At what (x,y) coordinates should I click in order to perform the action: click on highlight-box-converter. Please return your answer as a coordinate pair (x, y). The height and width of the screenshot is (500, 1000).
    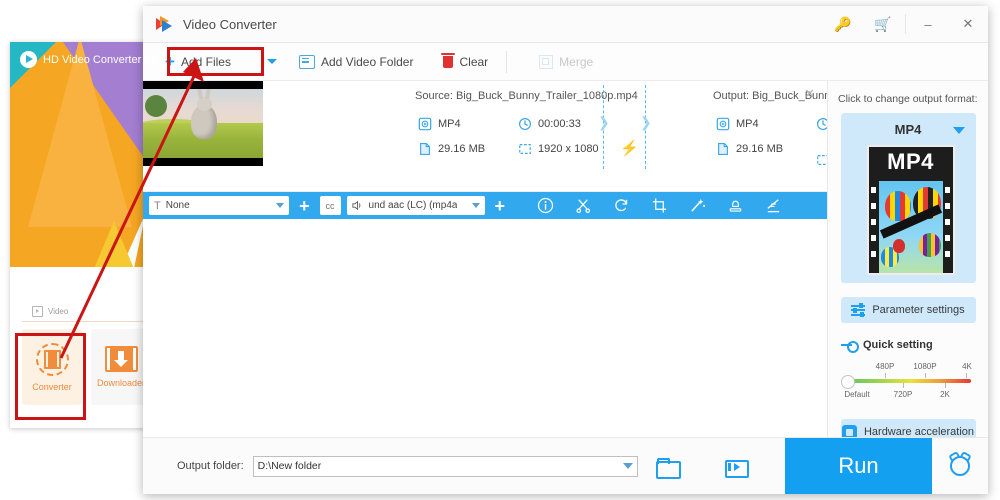
    Looking at the image, I should click on (50, 376).